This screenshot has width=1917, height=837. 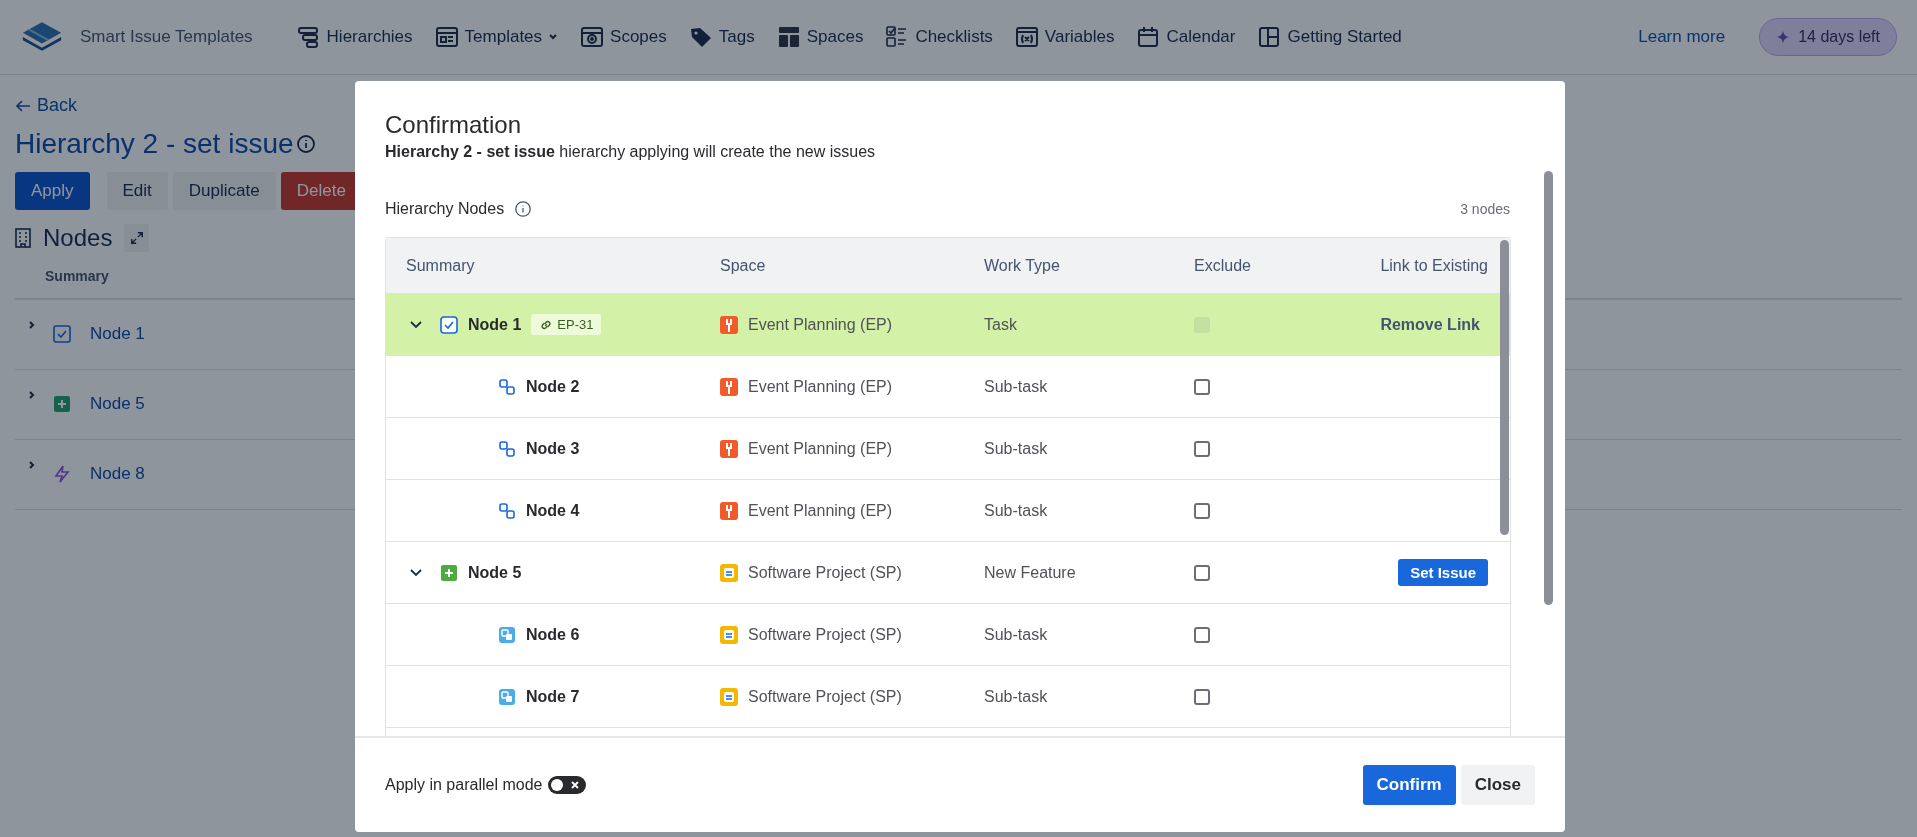 What do you see at coordinates (553, 510) in the screenshot?
I see `node-name: Node 4` at bounding box center [553, 510].